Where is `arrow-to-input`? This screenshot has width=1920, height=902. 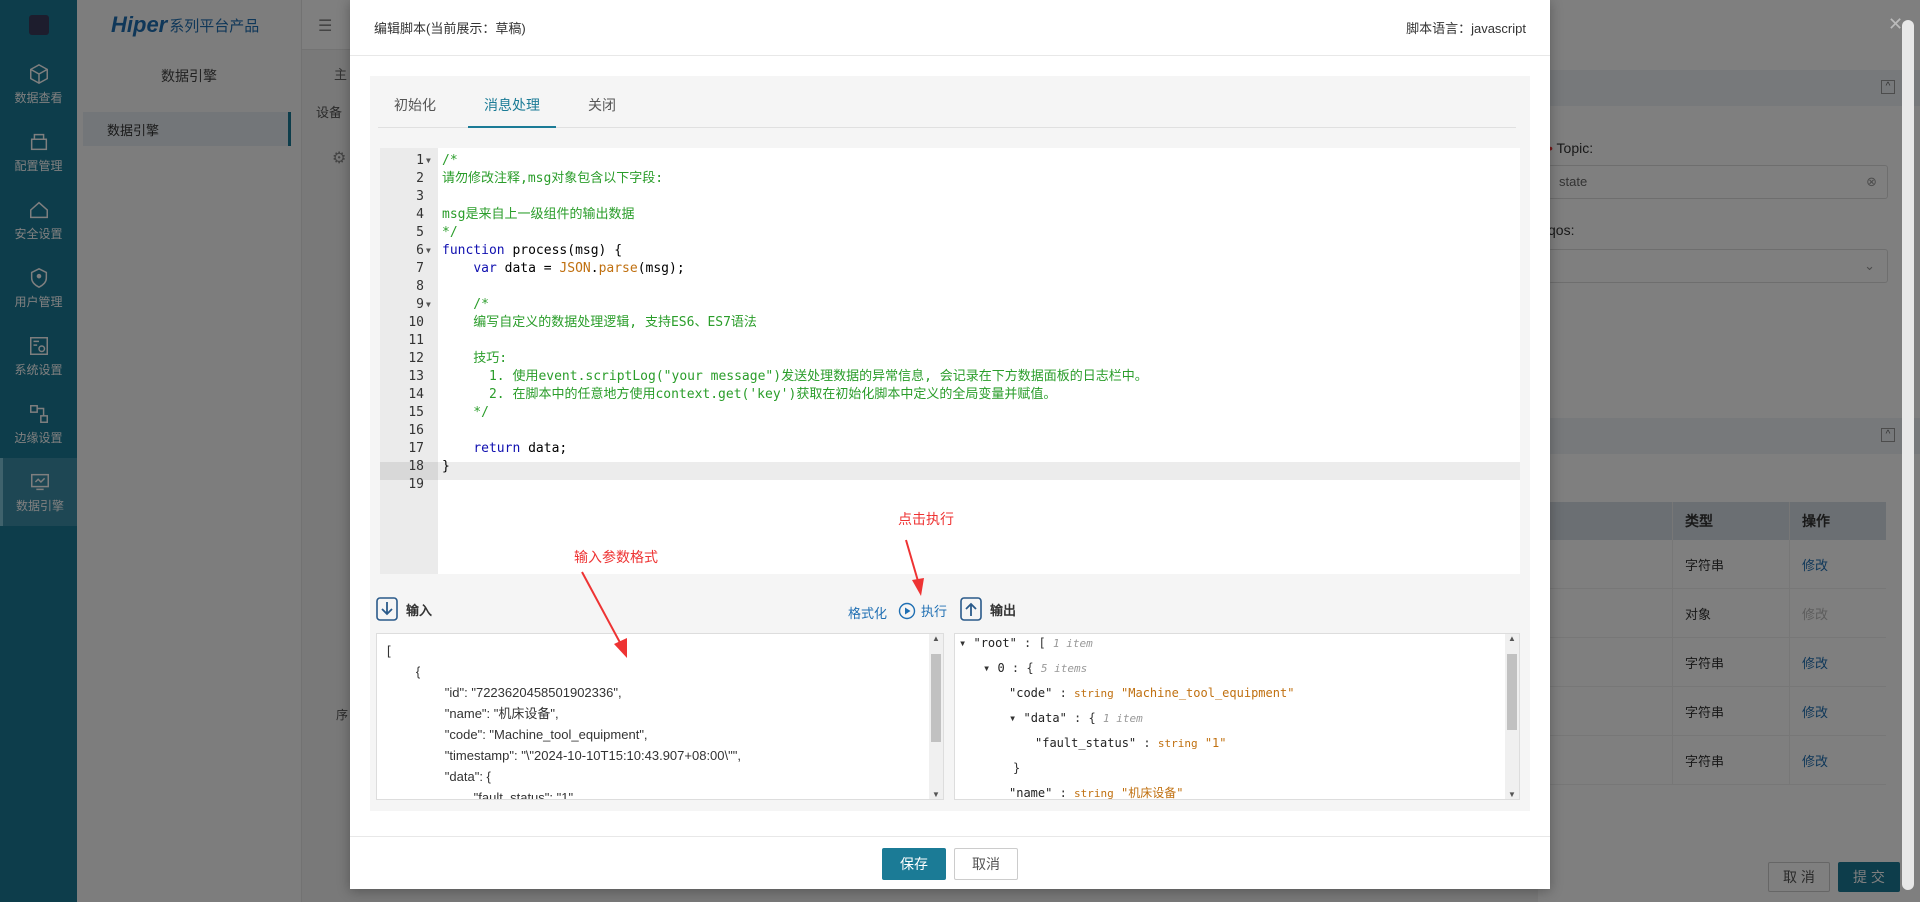 arrow-to-input is located at coordinates (603, 611).